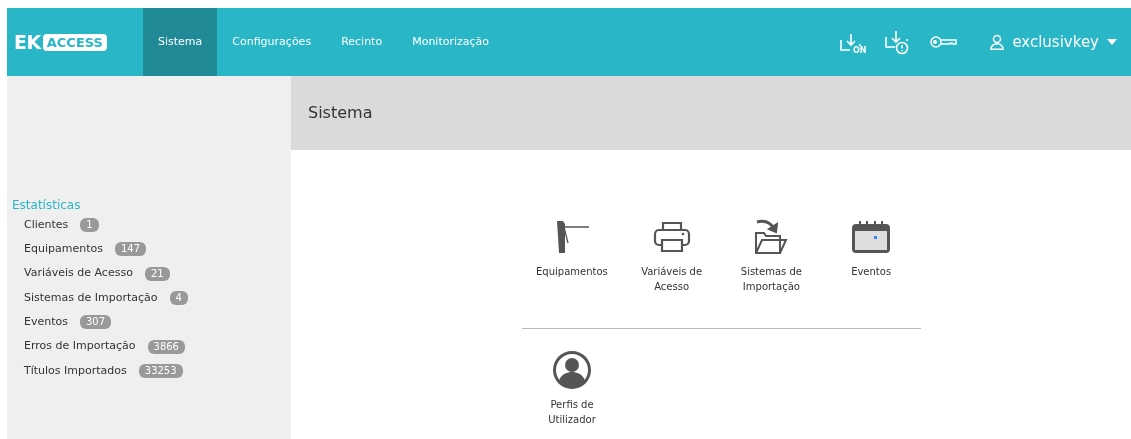  Describe the element at coordinates (60, 42) in the screenshot. I see `logo: EK ACCESS` at that location.